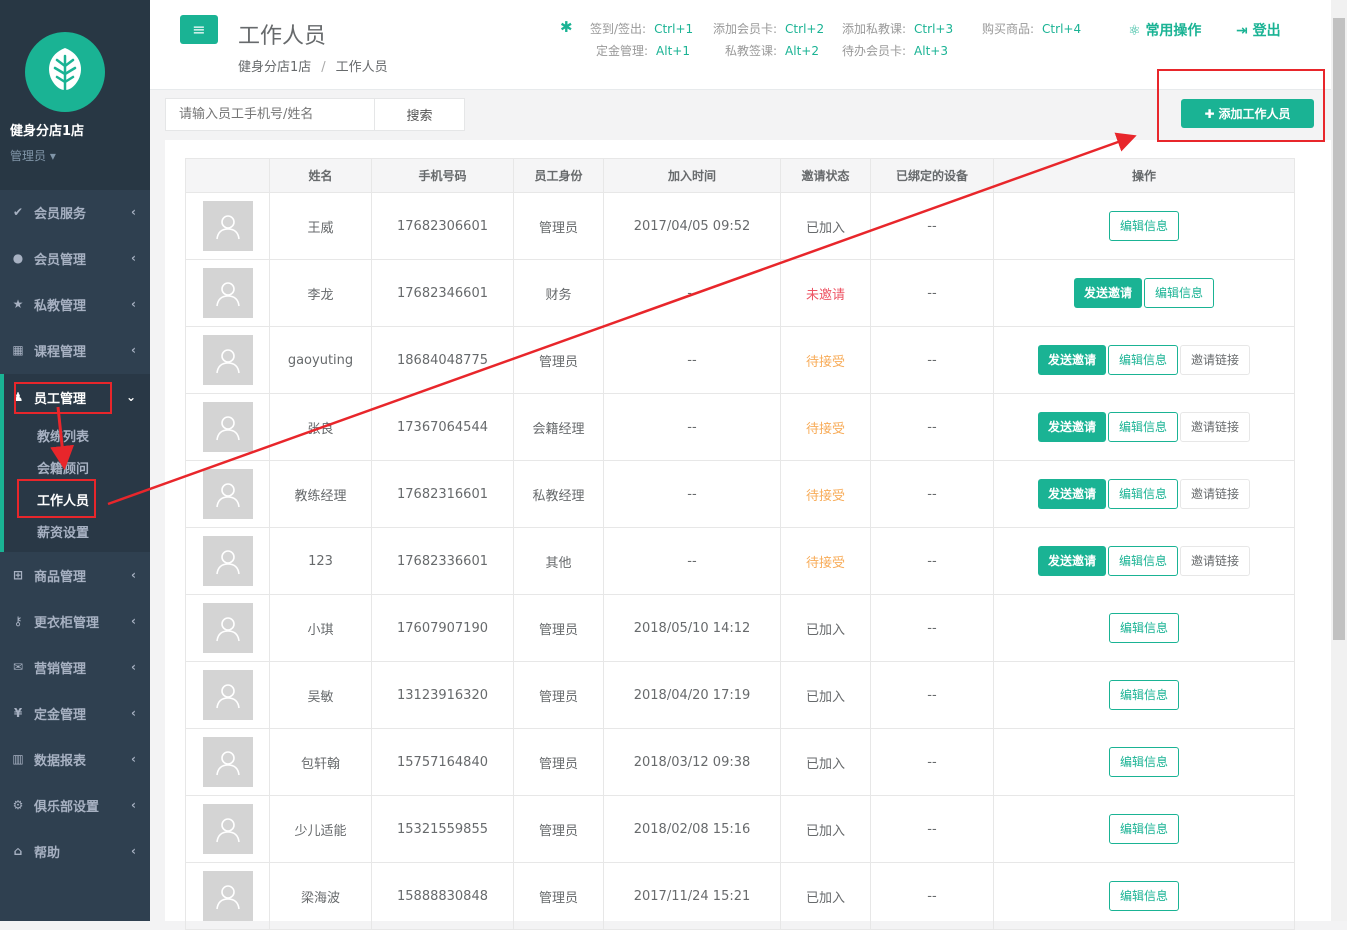 This screenshot has height=930, width=1347. I want to click on caret-down-icon: ▾, so click(52, 156).